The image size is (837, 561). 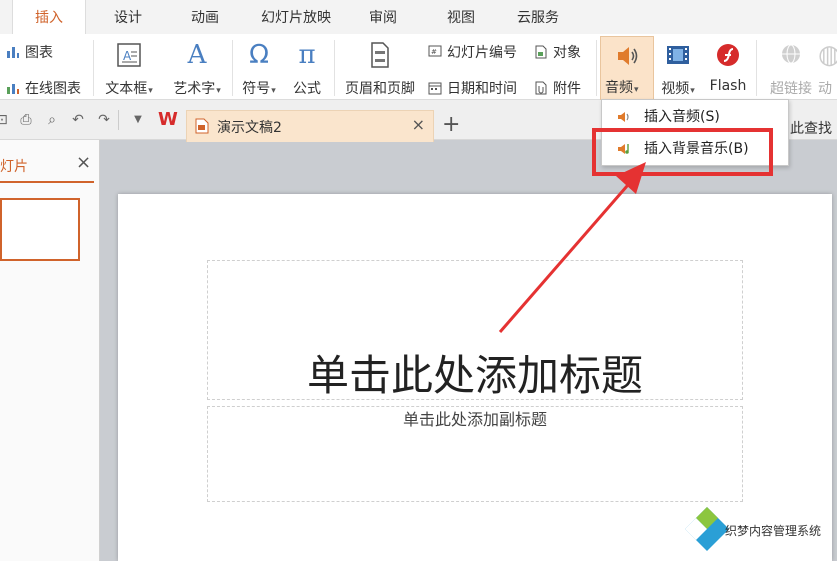 What do you see at coordinates (773, 531) in the screenshot?
I see `watermark-text: 织梦内容管理系统` at bounding box center [773, 531].